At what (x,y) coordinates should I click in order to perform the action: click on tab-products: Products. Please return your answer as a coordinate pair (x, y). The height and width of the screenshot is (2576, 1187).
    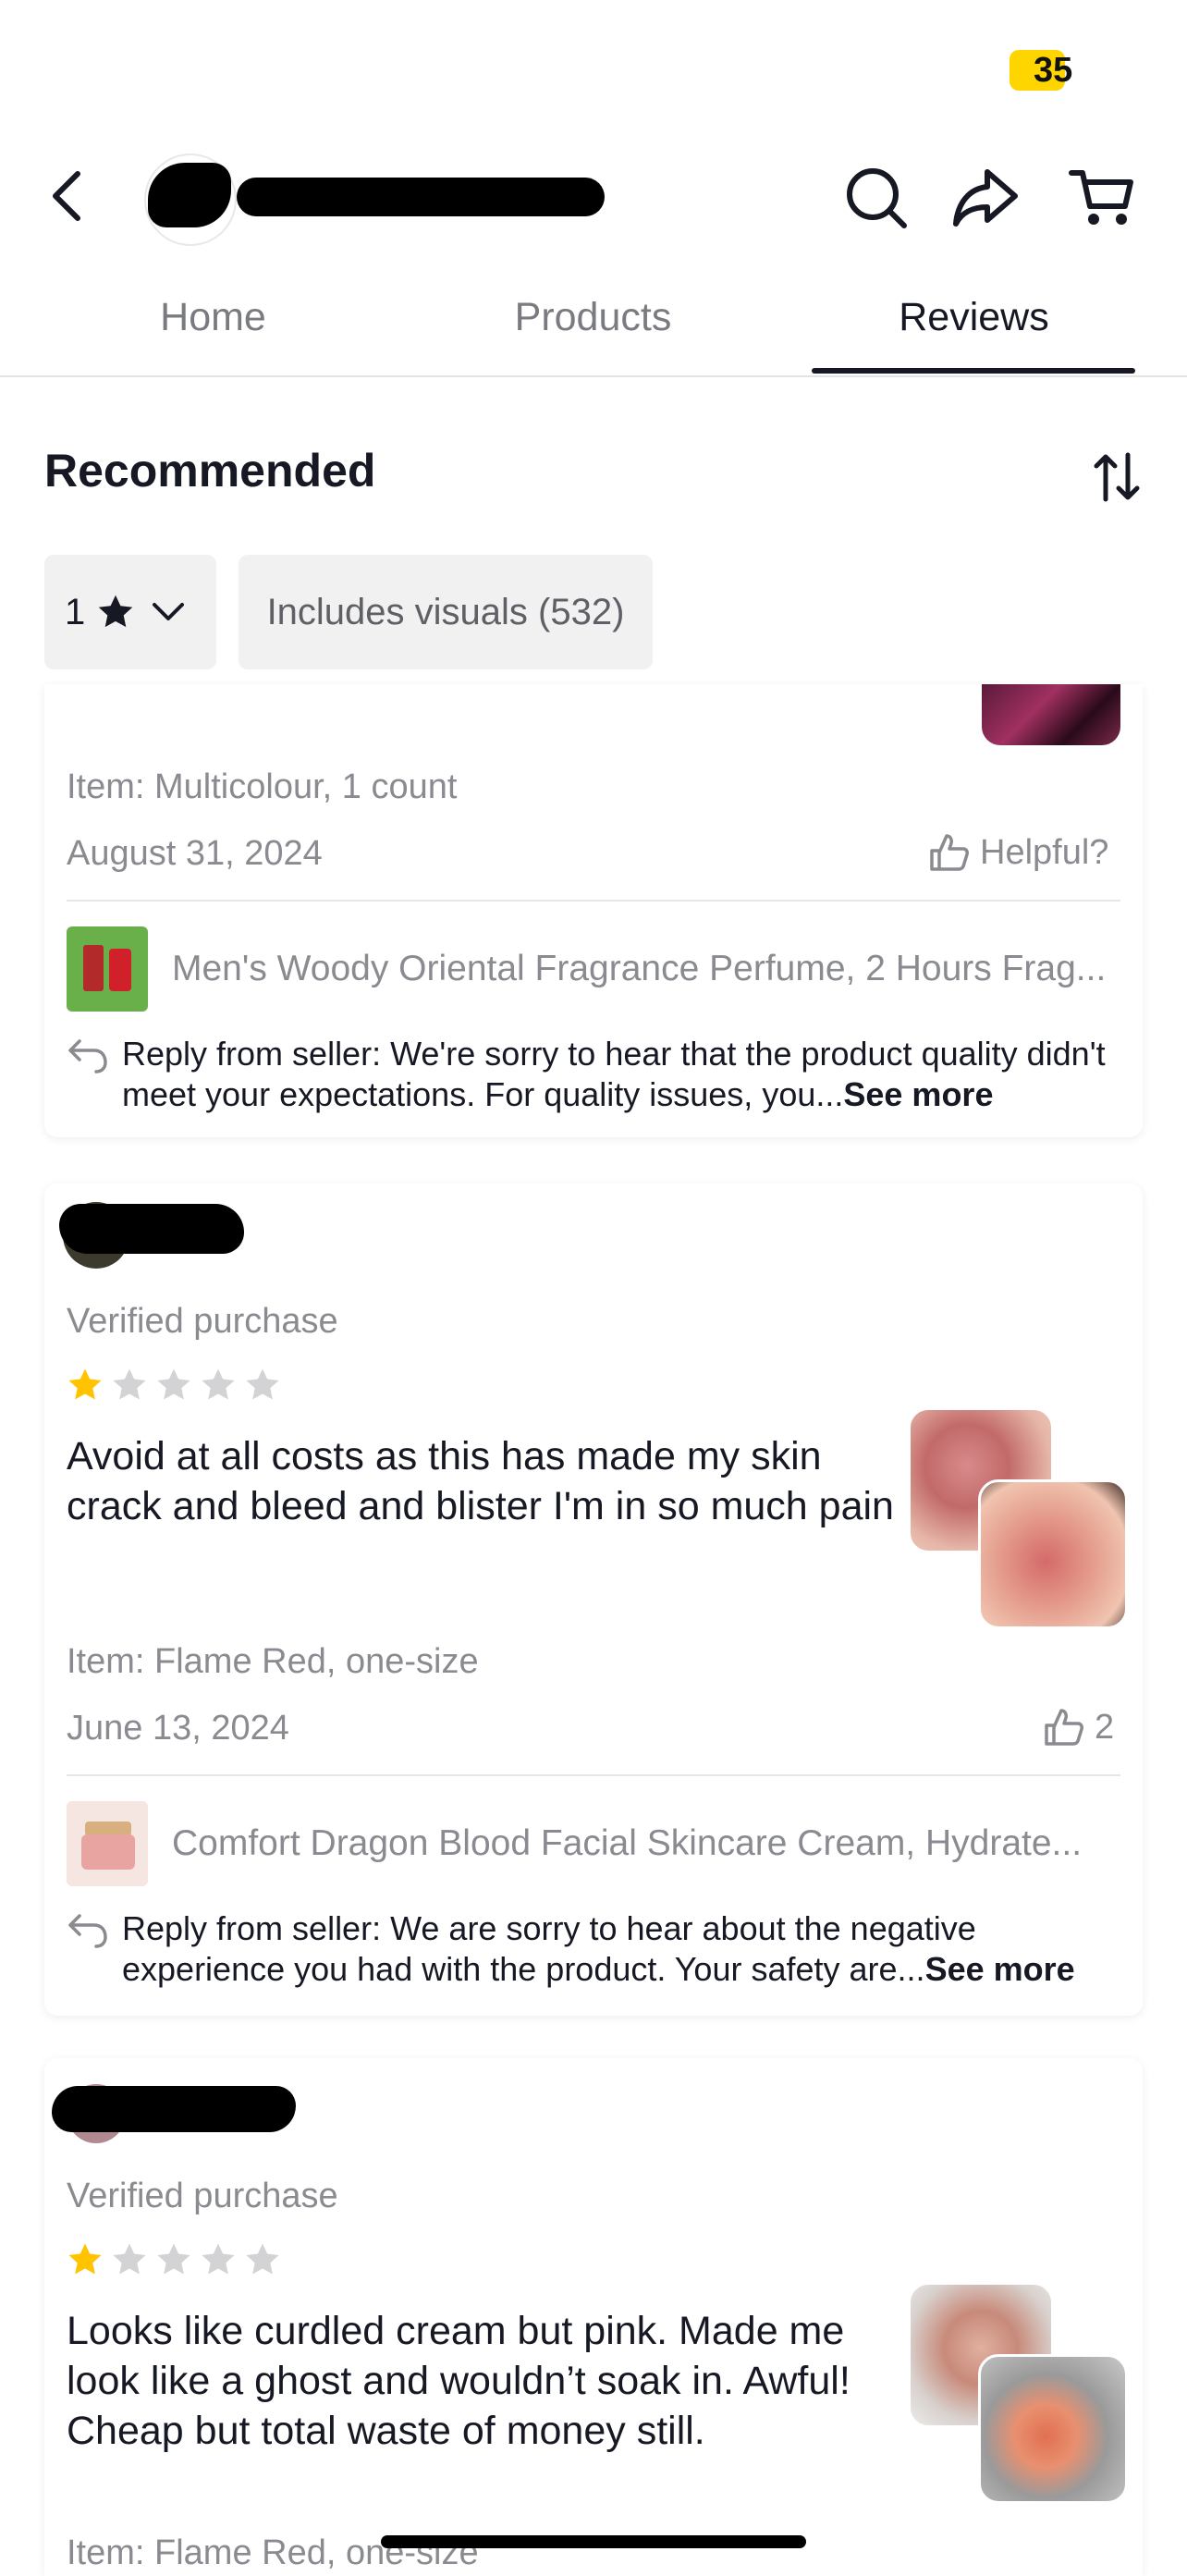
    Looking at the image, I should click on (593, 317).